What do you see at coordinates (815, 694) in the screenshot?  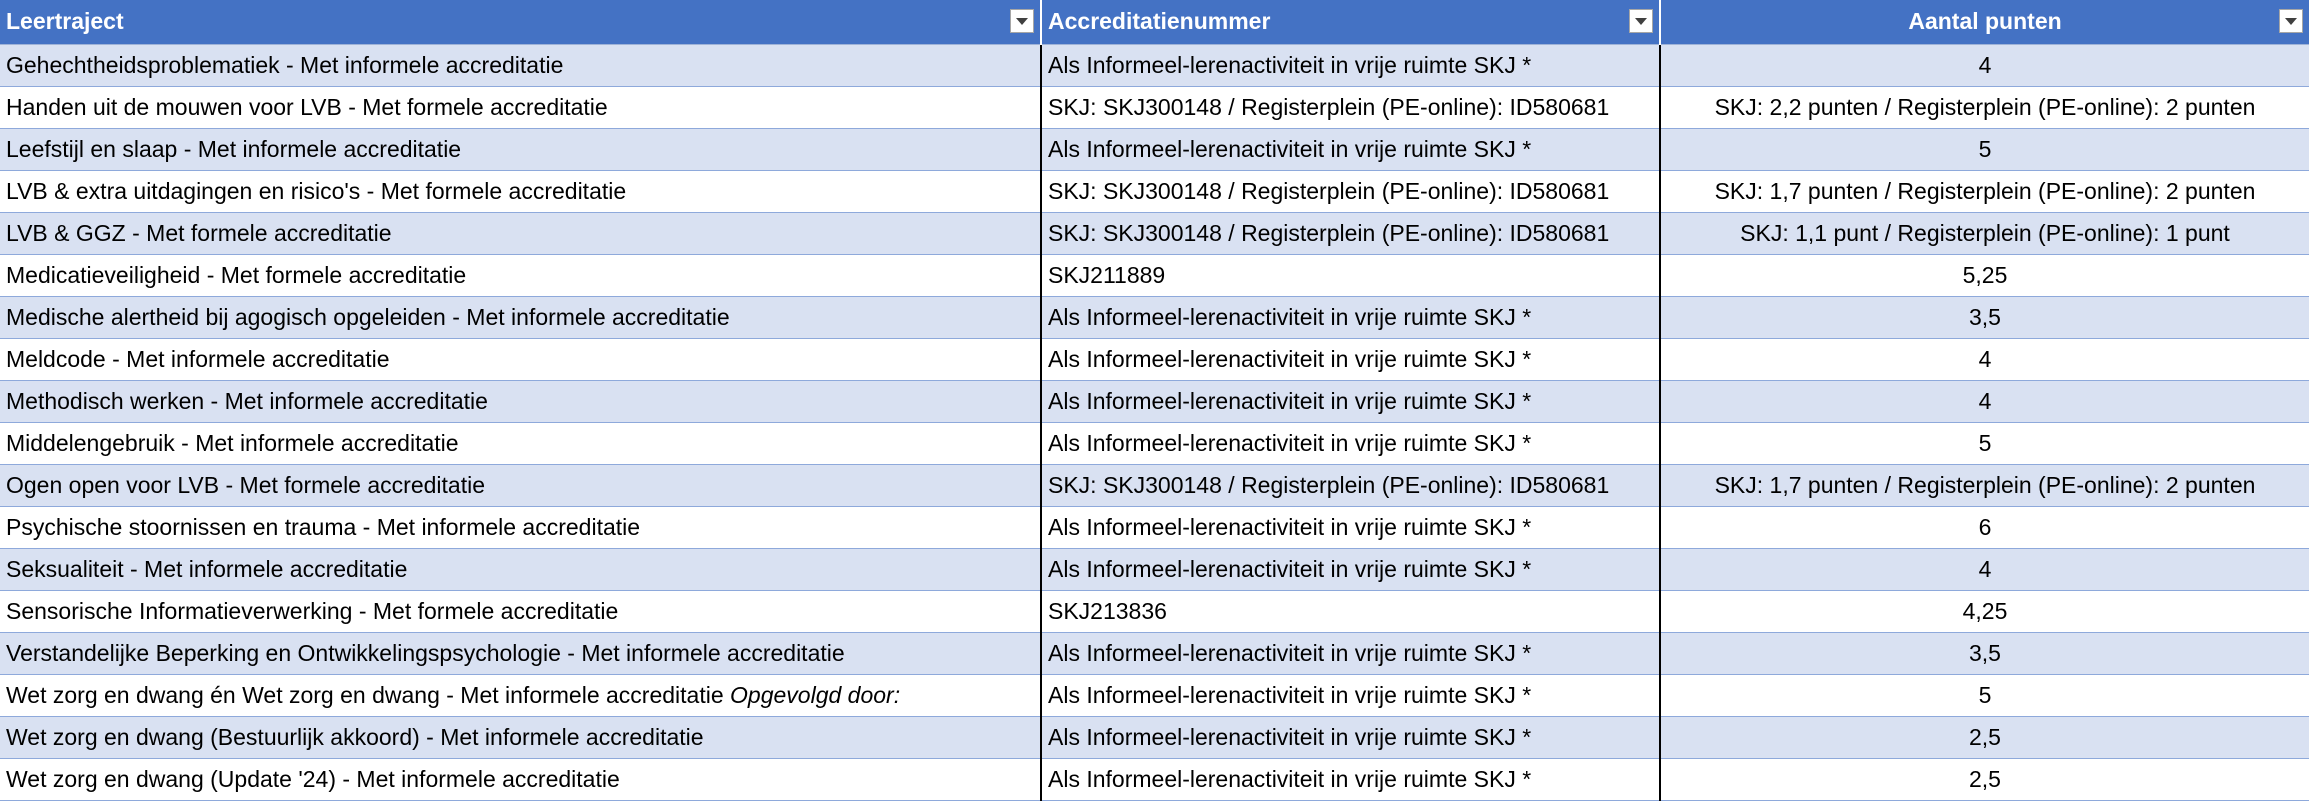 I see `cell-leertraject-suffix: Opgevolgd door:` at bounding box center [815, 694].